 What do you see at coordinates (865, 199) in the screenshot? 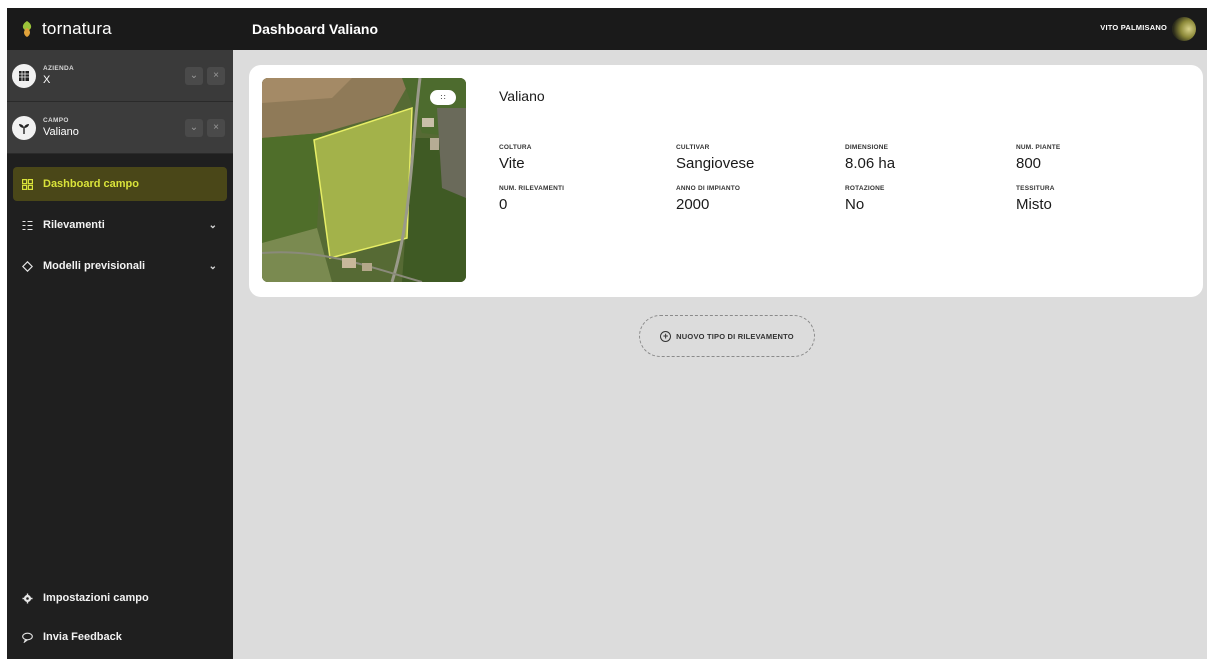
I see `stat-rotazione: ROTAZIONE No` at bounding box center [865, 199].